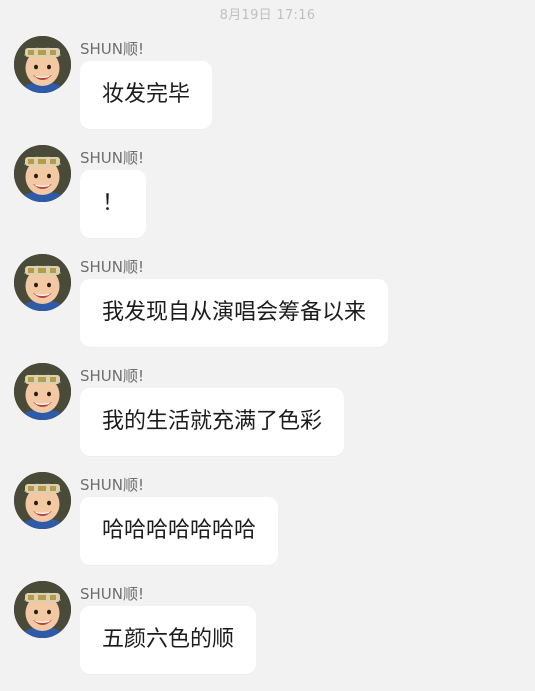  What do you see at coordinates (212, 422) in the screenshot?
I see `message-bubble: 我的生活就充满了色彩` at bounding box center [212, 422].